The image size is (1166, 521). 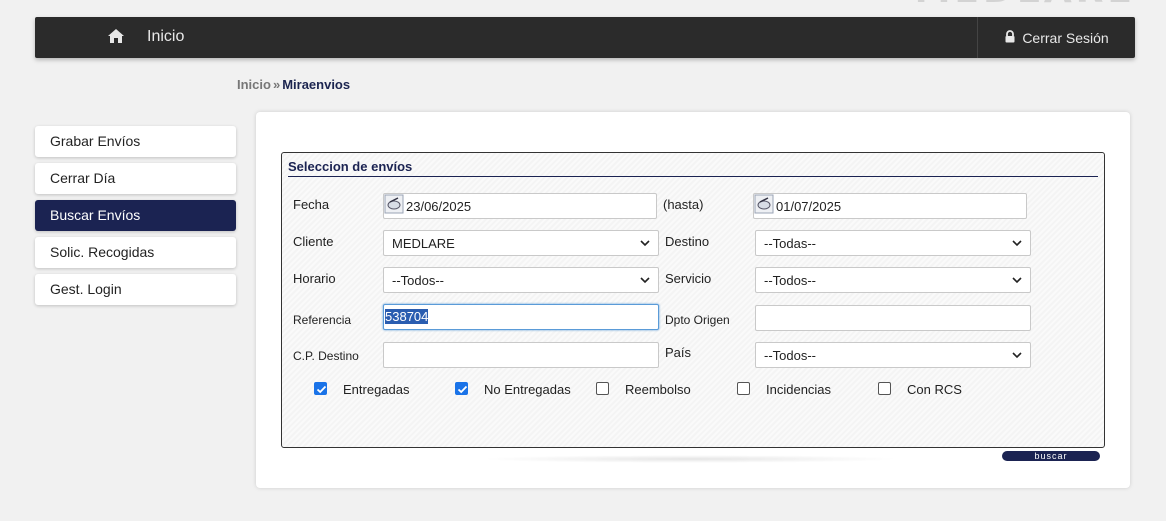 I want to click on servicio-value: --Todos--, so click(x=790, y=280).